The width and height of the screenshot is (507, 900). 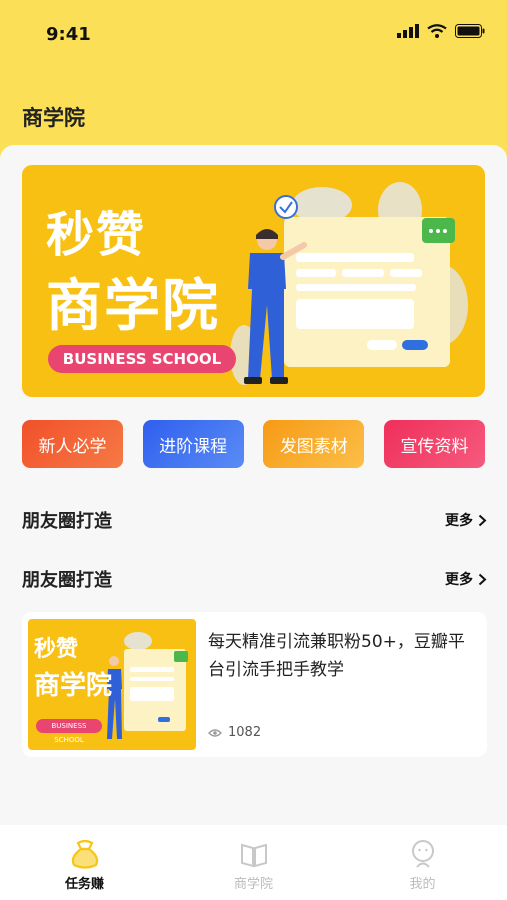 What do you see at coordinates (84, 884) in the screenshot?
I see `tab-label: 任务赚` at bounding box center [84, 884].